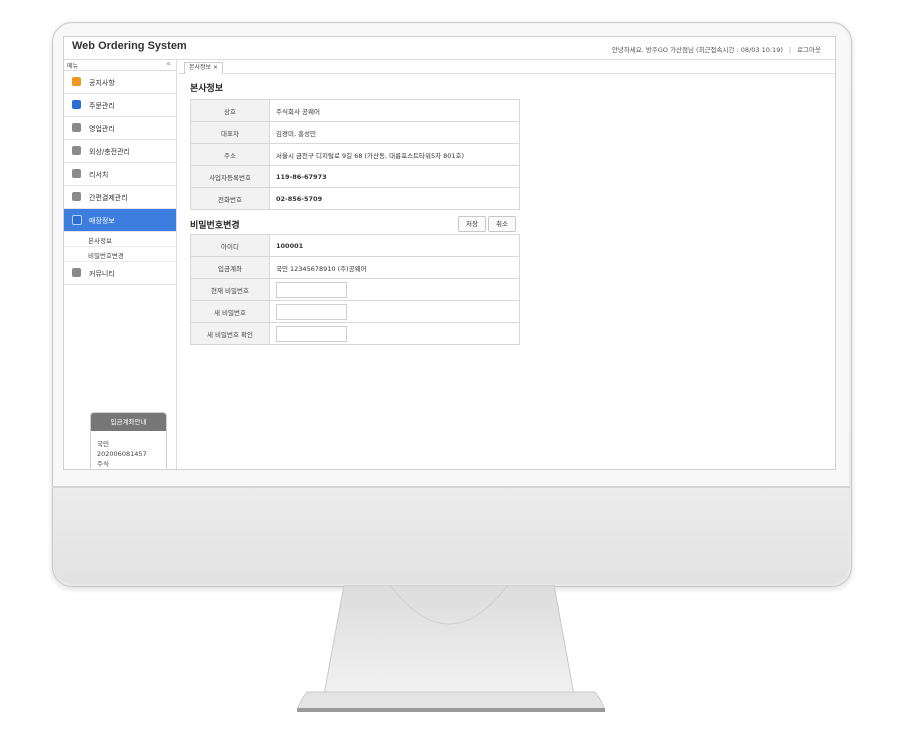 Image resolution: width=900 pixels, height=750 pixels. Describe the element at coordinates (215, 226) in the screenshot. I see `password-change-title: 비밀번호변경` at that location.